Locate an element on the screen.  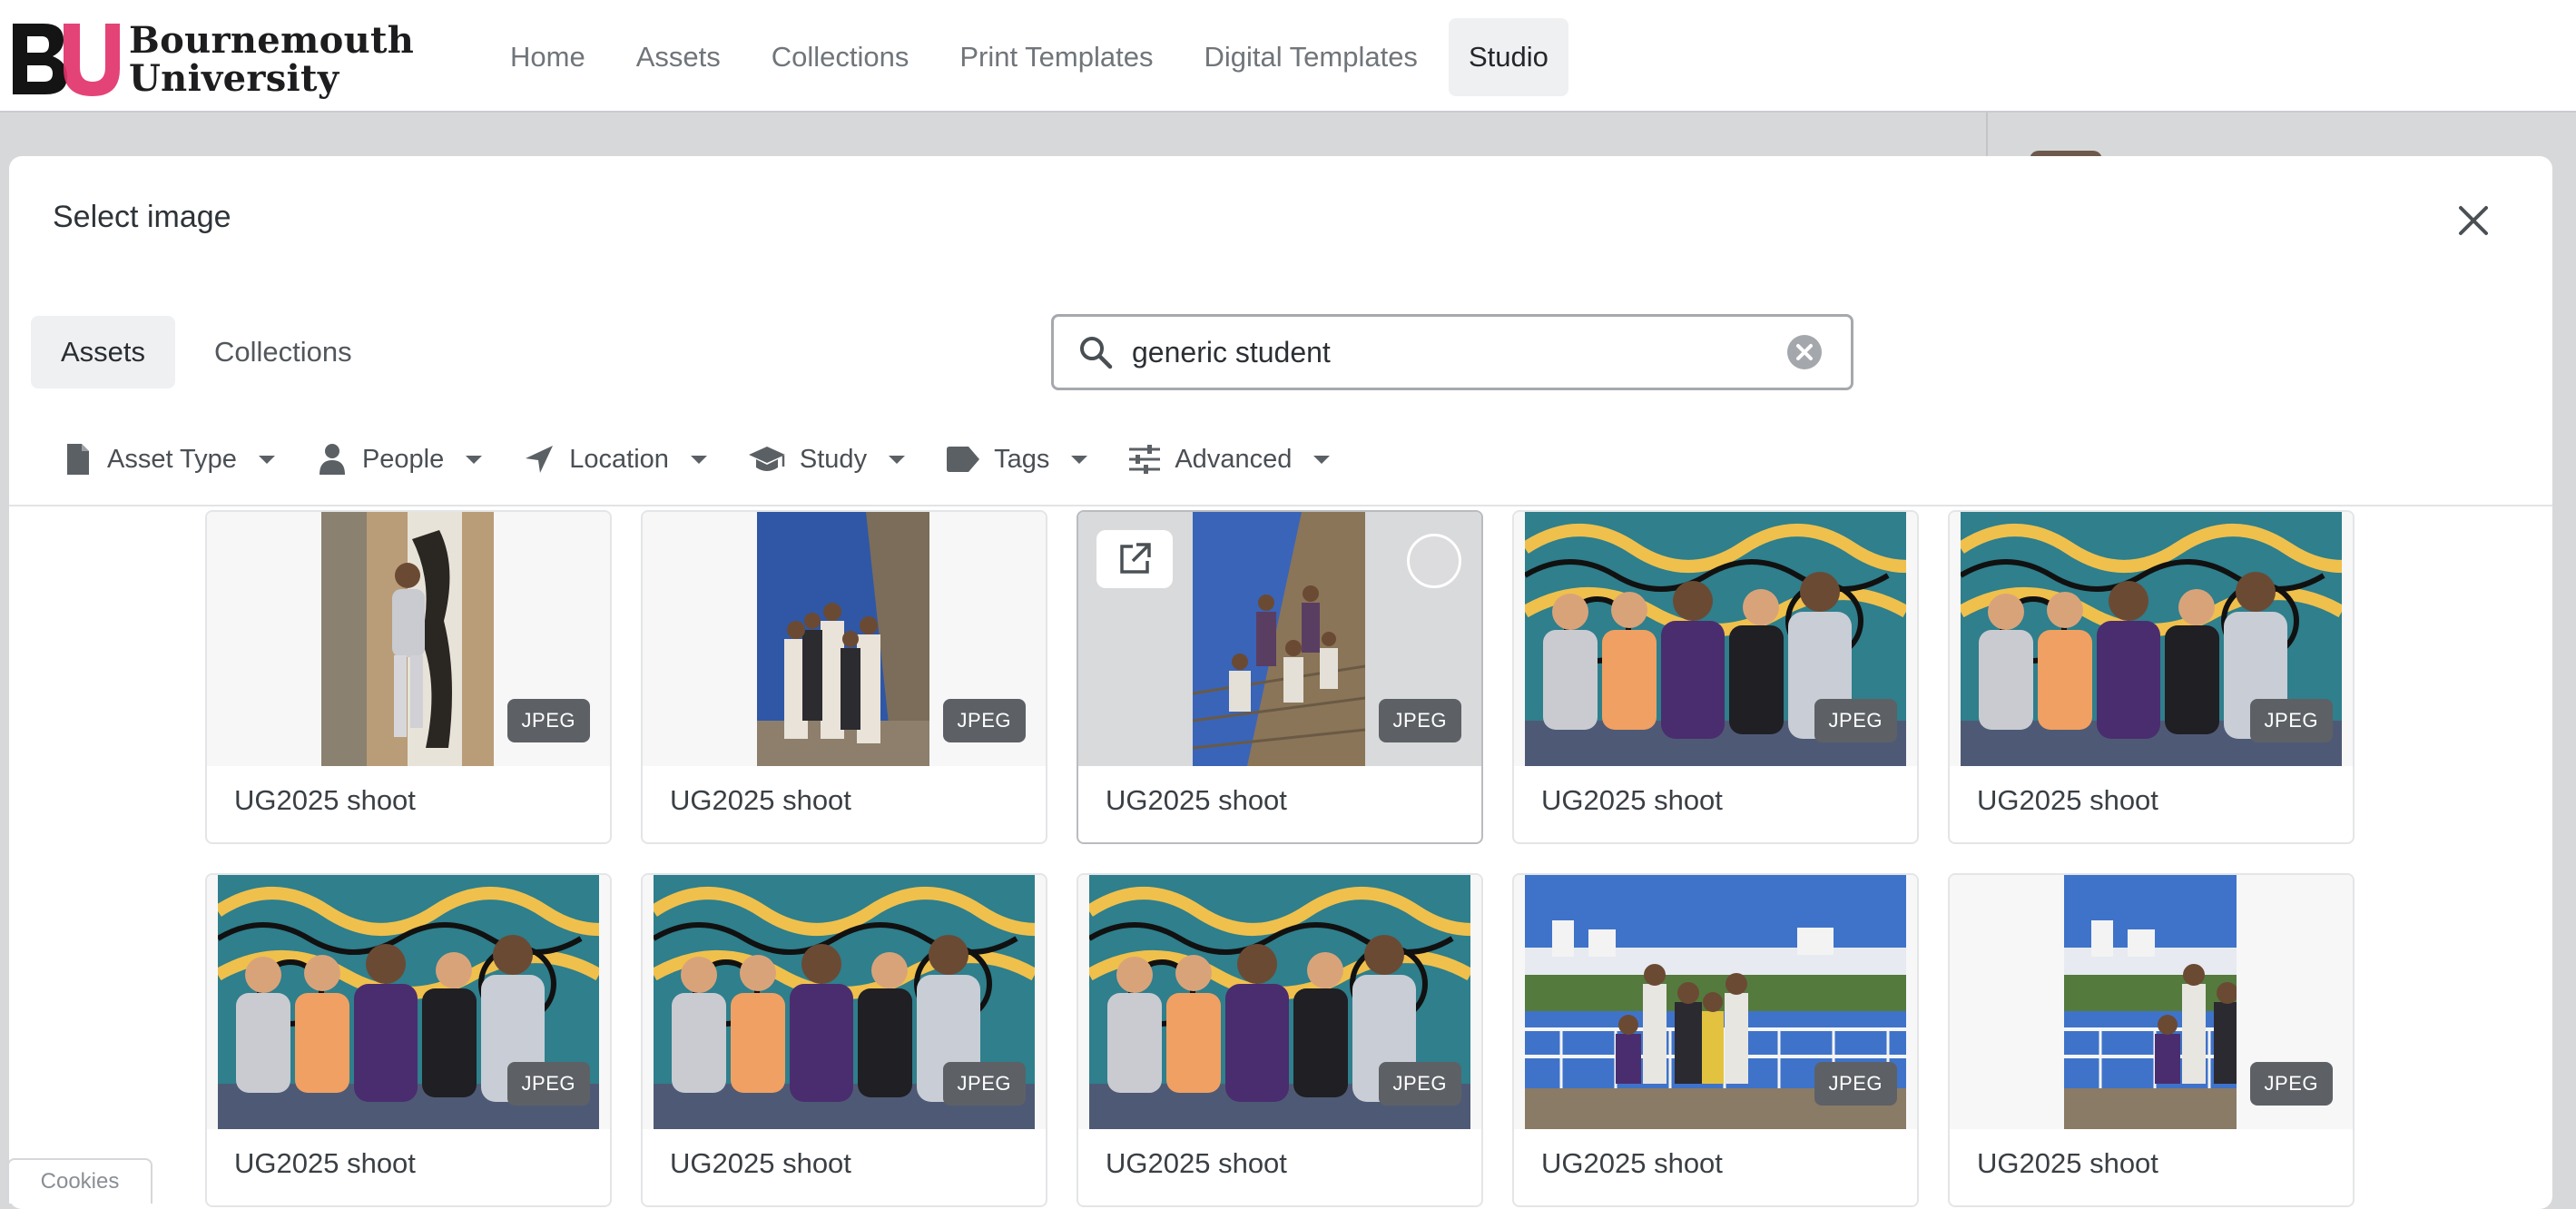
filter-people: People is located at coordinates (399, 459).